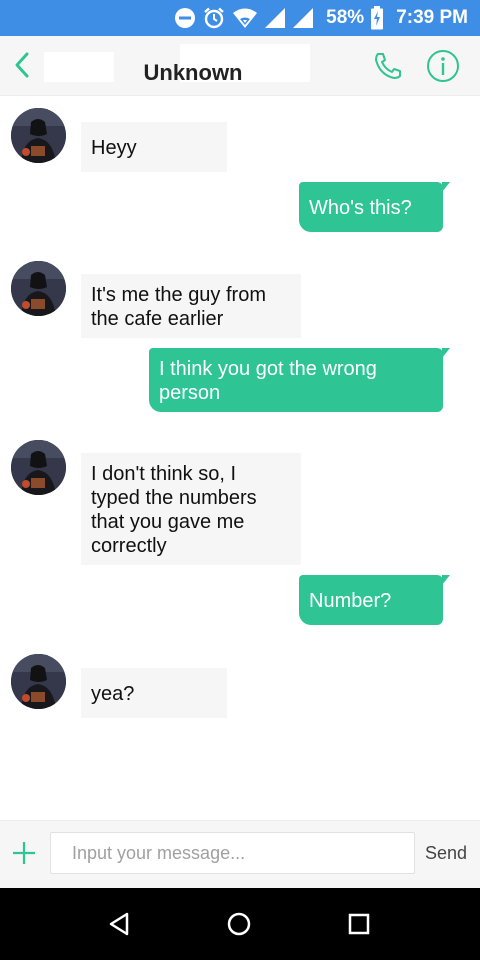 The height and width of the screenshot is (960, 480). I want to click on message-text-line: It's me the guy from, so click(178, 295).